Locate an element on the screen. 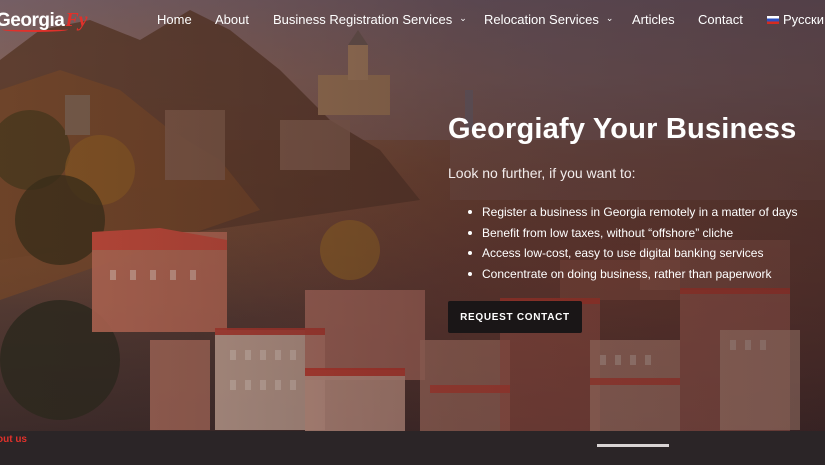  nav-item-label: Contact is located at coordinates (720, 19).